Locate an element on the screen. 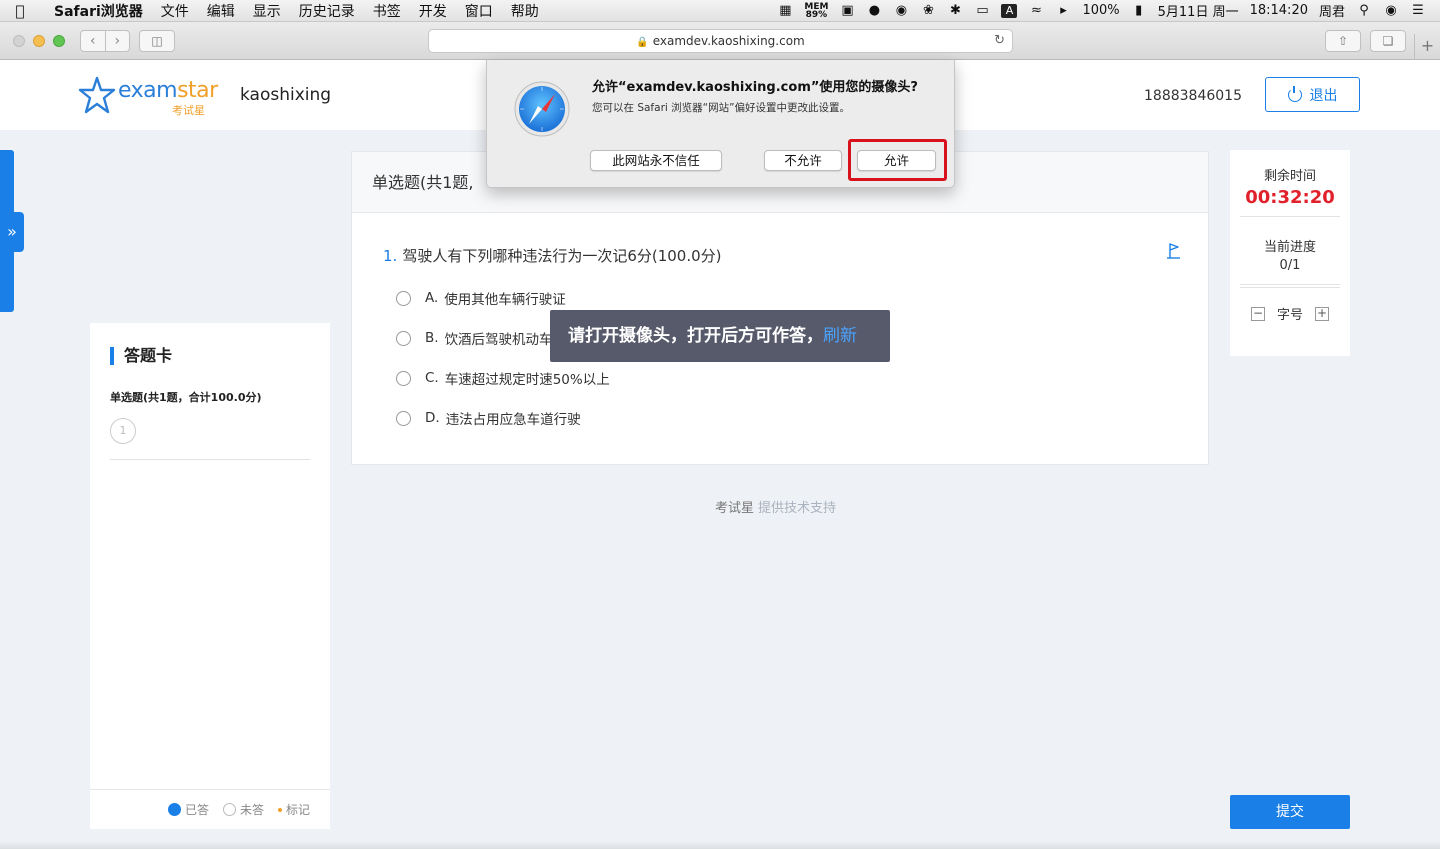  tabs-overview-icon: ❏ is located at coordinates (1388, 41).